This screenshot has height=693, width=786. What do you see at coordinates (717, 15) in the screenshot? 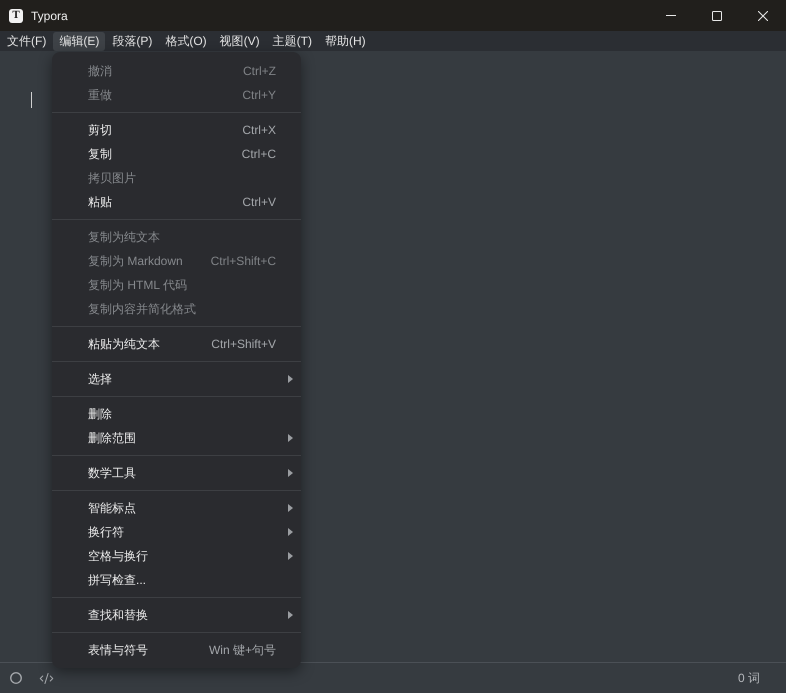
I see `maximize-icon` at bounding box center [717, 15].